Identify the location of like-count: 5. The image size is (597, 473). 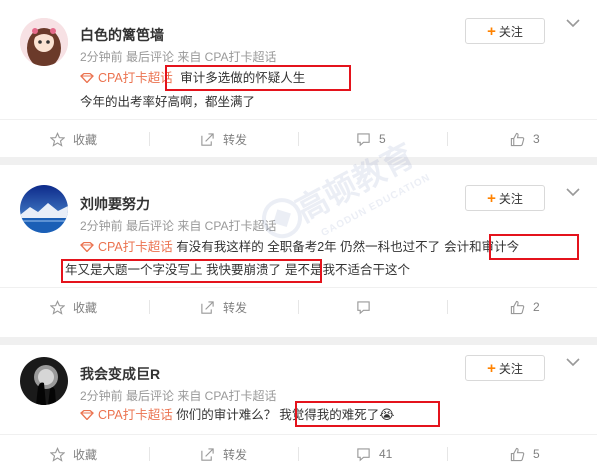
(536, 454).